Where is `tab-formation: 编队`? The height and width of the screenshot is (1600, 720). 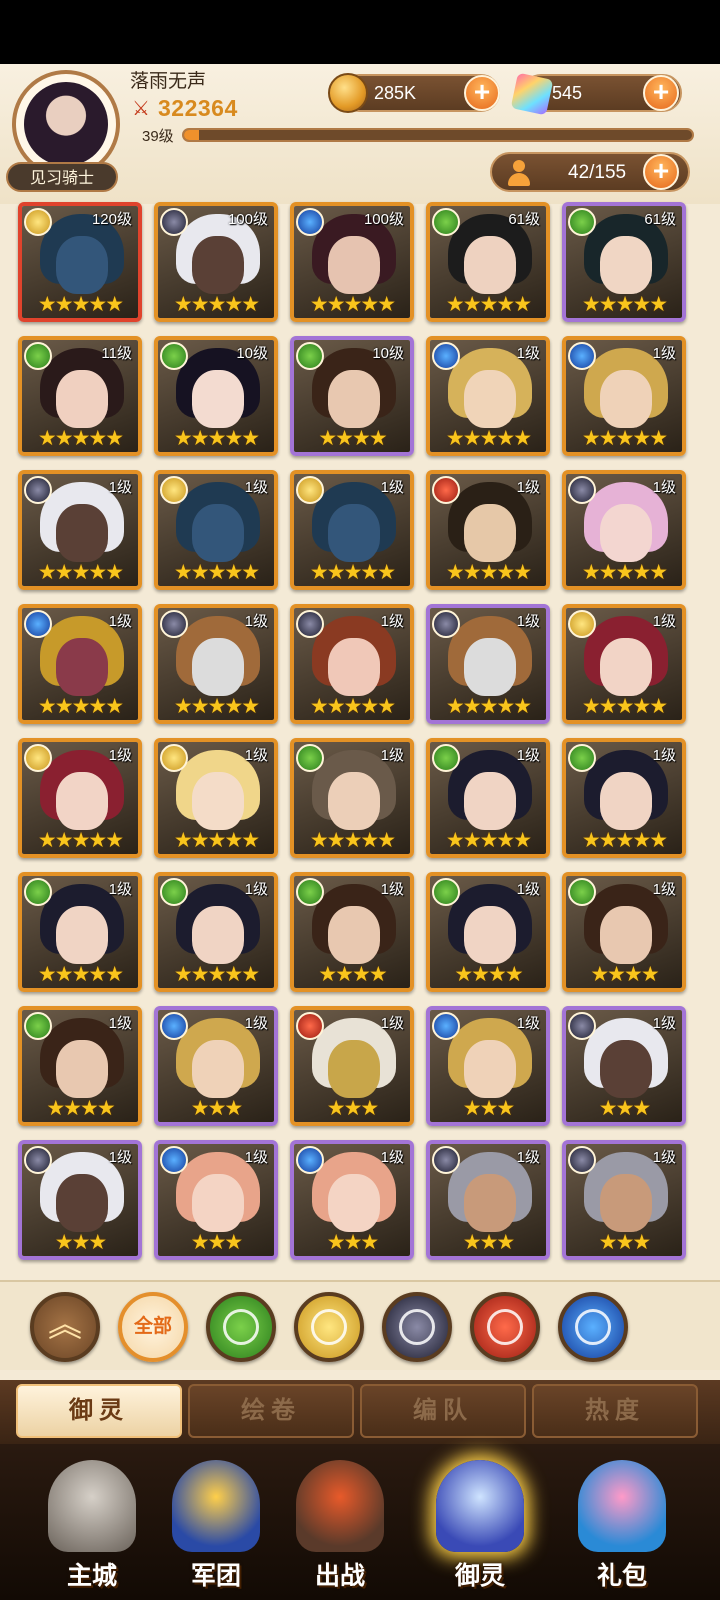 tab-formation: 编队 is located at coordinates (443, 1411).